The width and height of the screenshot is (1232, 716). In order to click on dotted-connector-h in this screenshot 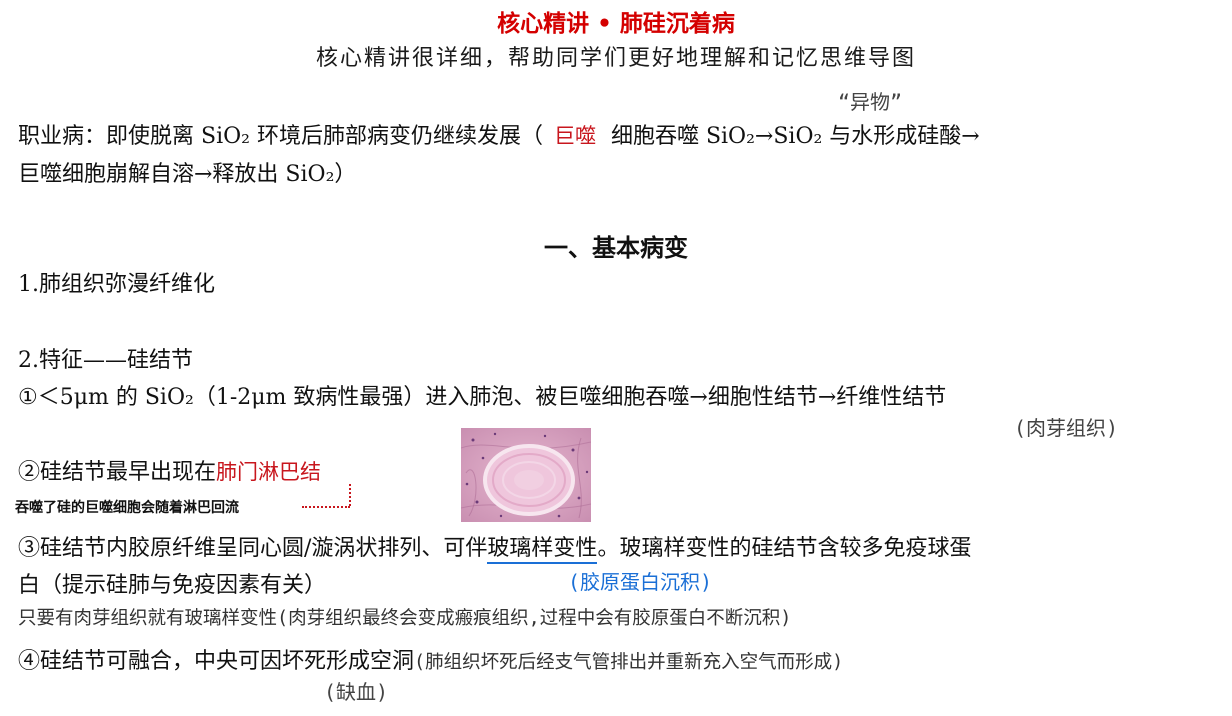, I will do `click(326, 507)`.